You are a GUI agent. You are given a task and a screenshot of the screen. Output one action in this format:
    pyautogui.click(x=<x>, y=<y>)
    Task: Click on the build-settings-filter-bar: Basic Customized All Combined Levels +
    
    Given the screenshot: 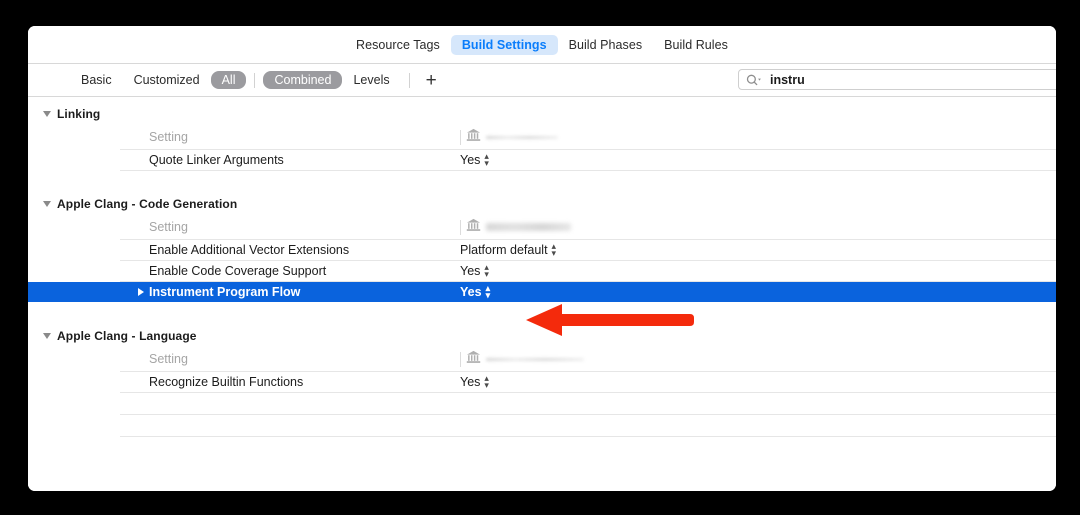 What is the action you would take?
    pyautogui.click(x=542, y=80)
    